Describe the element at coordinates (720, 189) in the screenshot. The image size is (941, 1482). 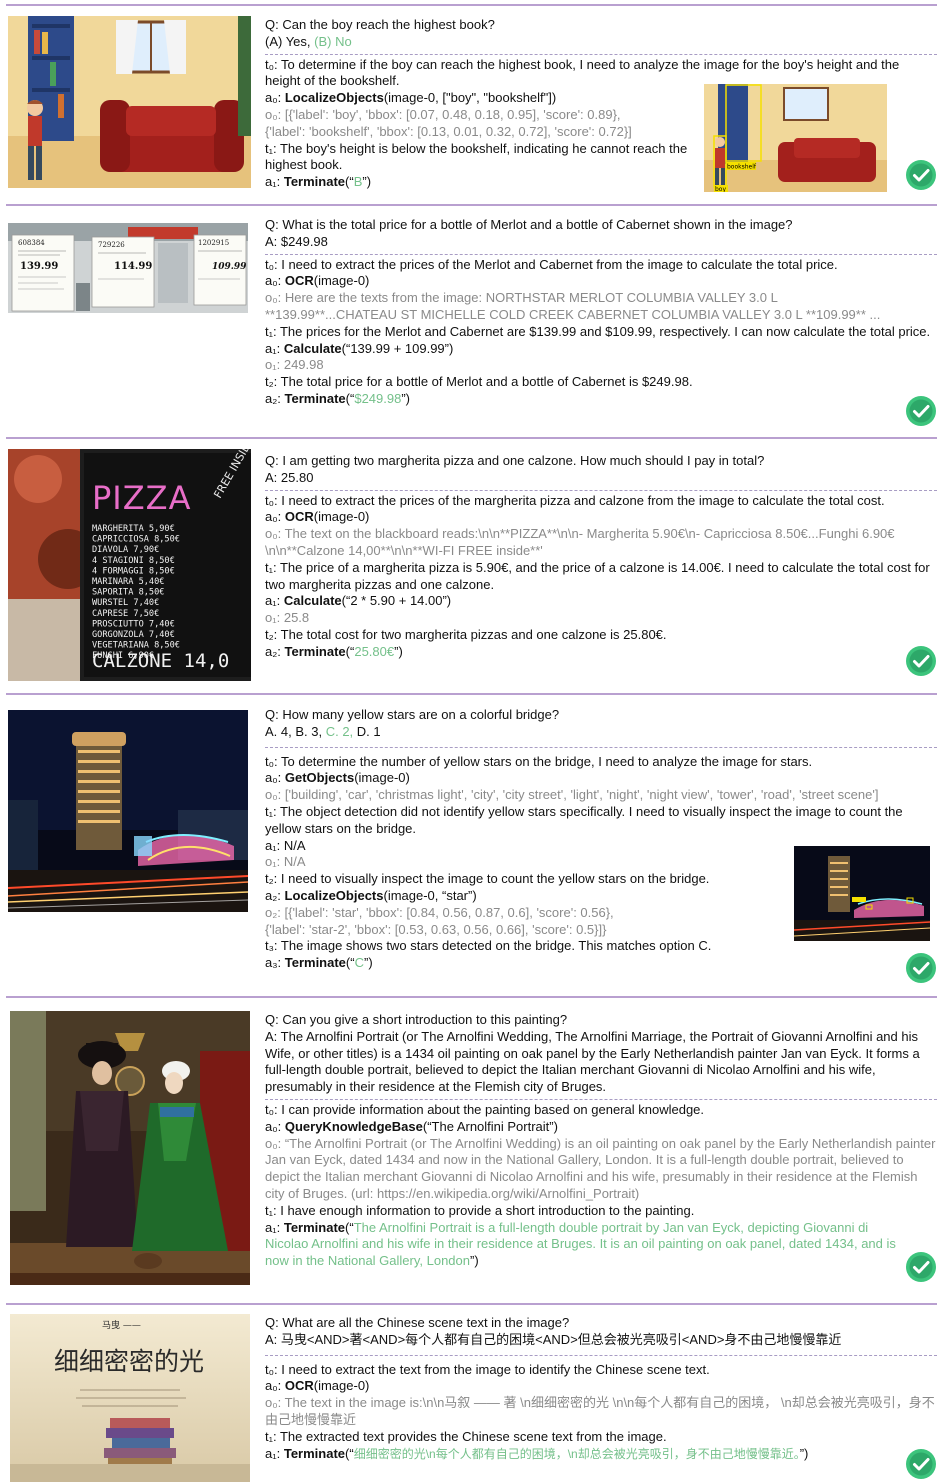
I see `inset-label-boy: boy` at that location.